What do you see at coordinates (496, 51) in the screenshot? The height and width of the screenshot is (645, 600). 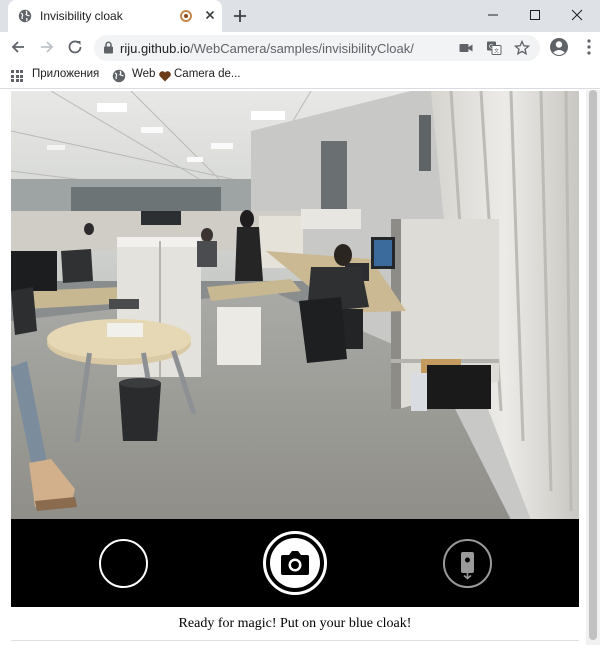 I see `svg-text: 文` at bounding box center [496, 51].